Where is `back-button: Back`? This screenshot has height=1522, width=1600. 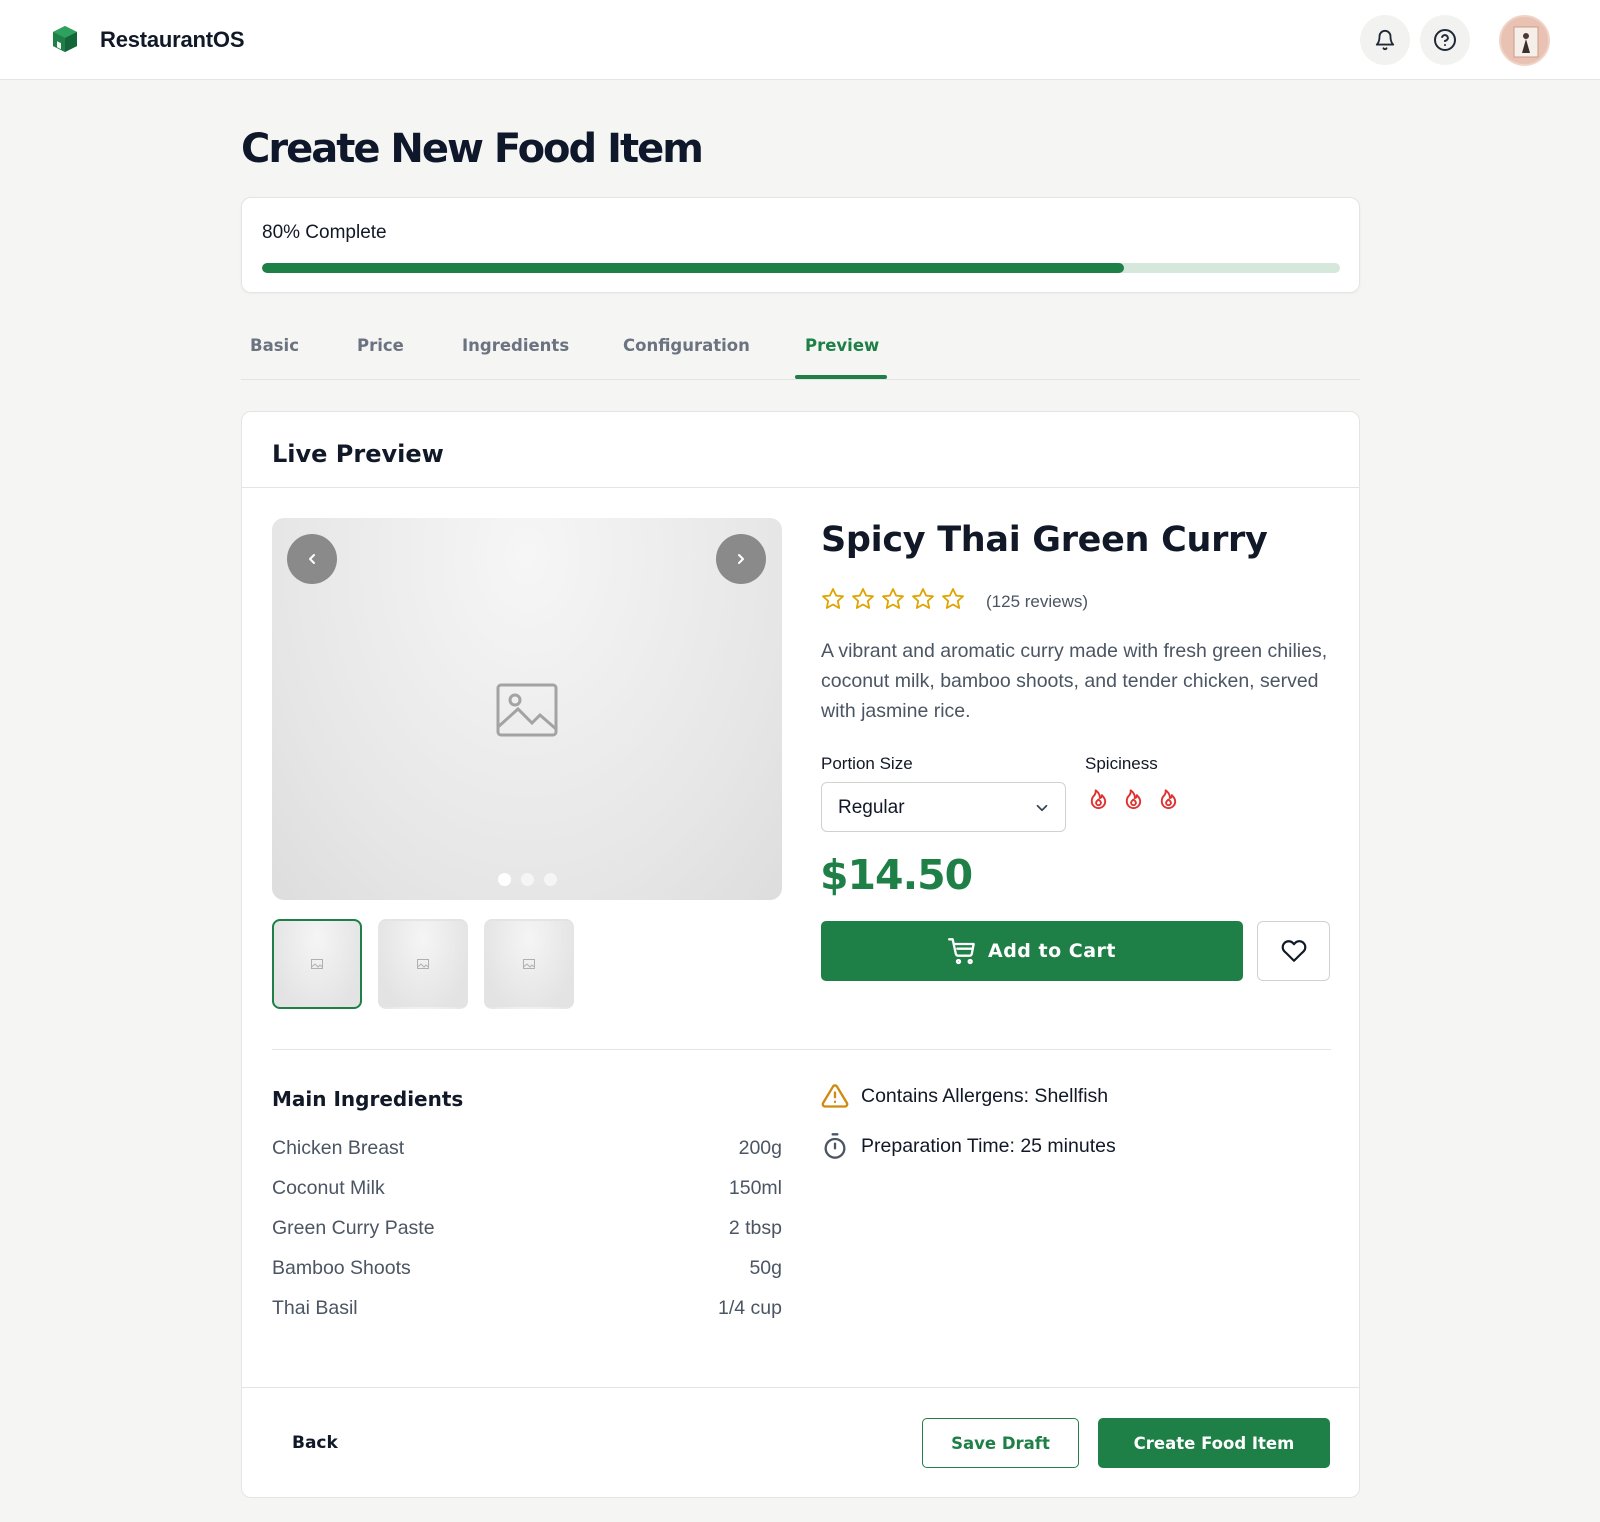 back-button: Back is located at coordinates (315, 1443).